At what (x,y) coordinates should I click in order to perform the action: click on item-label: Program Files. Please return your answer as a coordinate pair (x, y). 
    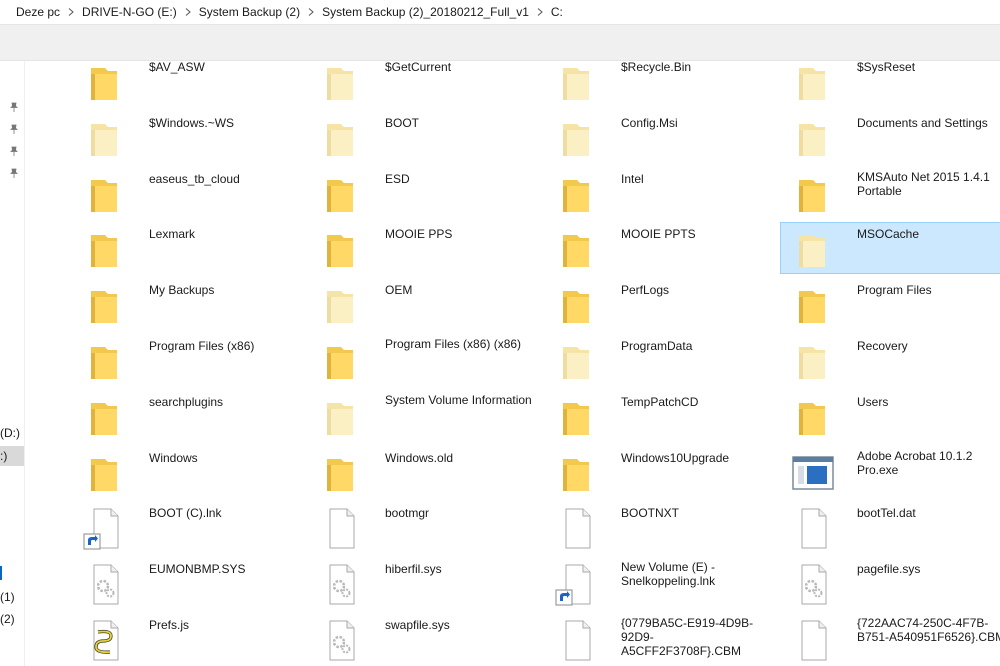
    Looking at the image, I should click on (894, 290).